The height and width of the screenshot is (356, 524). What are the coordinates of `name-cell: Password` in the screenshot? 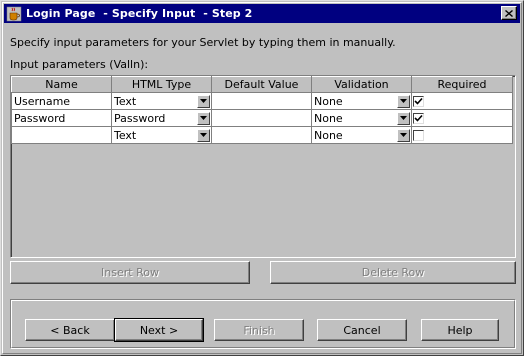 It's located at (61, 118).